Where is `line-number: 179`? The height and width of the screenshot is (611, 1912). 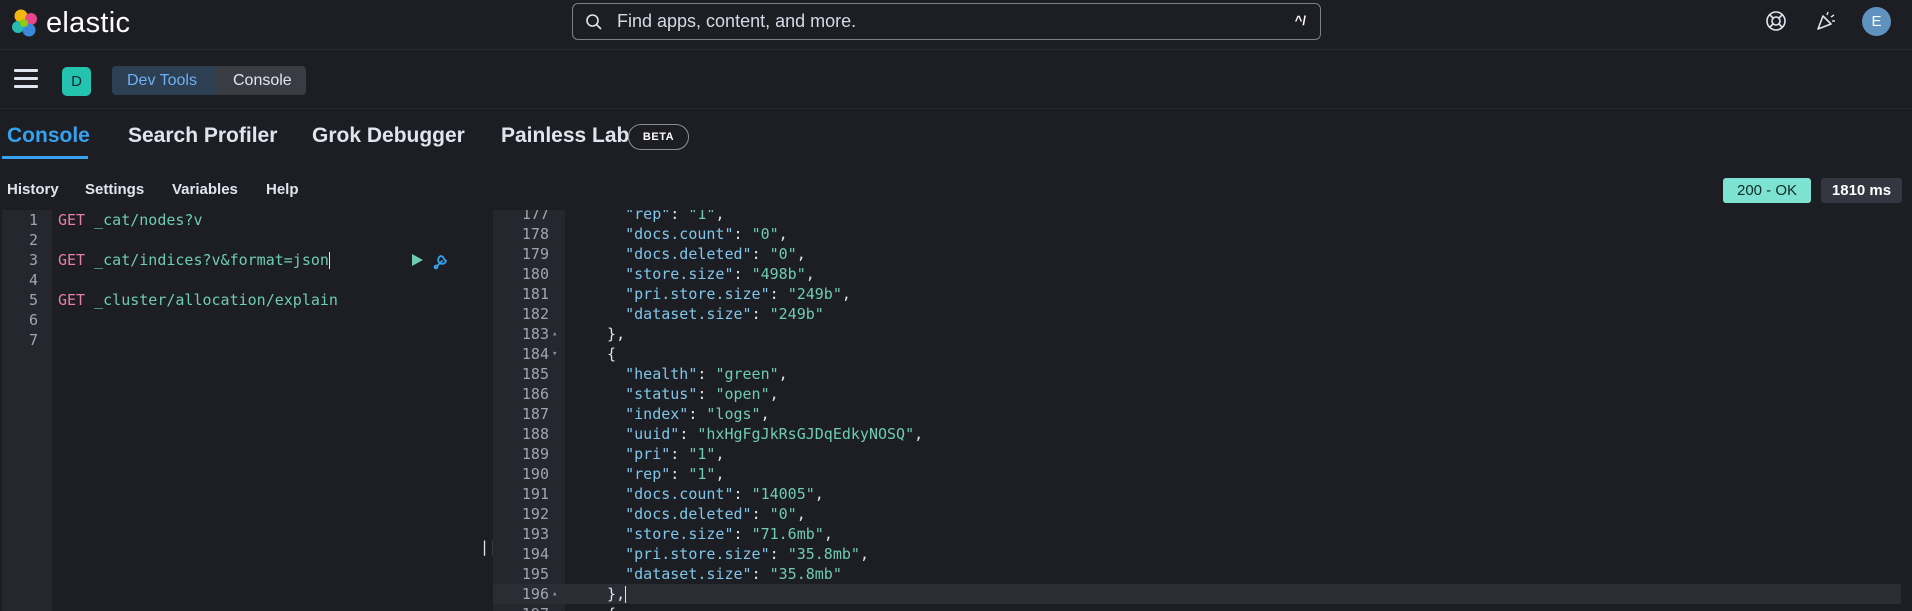
line-number: 179 is located at coordinates (535, 254).